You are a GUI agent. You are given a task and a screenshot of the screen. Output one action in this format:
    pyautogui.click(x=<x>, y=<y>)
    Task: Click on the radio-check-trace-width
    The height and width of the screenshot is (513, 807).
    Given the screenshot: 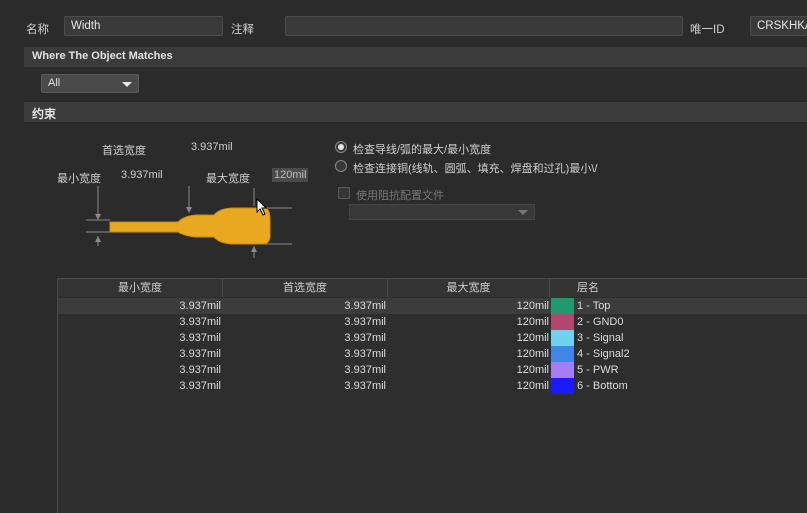 What is the action you would take?
    pyautogui.click(x=341, y=147)
    